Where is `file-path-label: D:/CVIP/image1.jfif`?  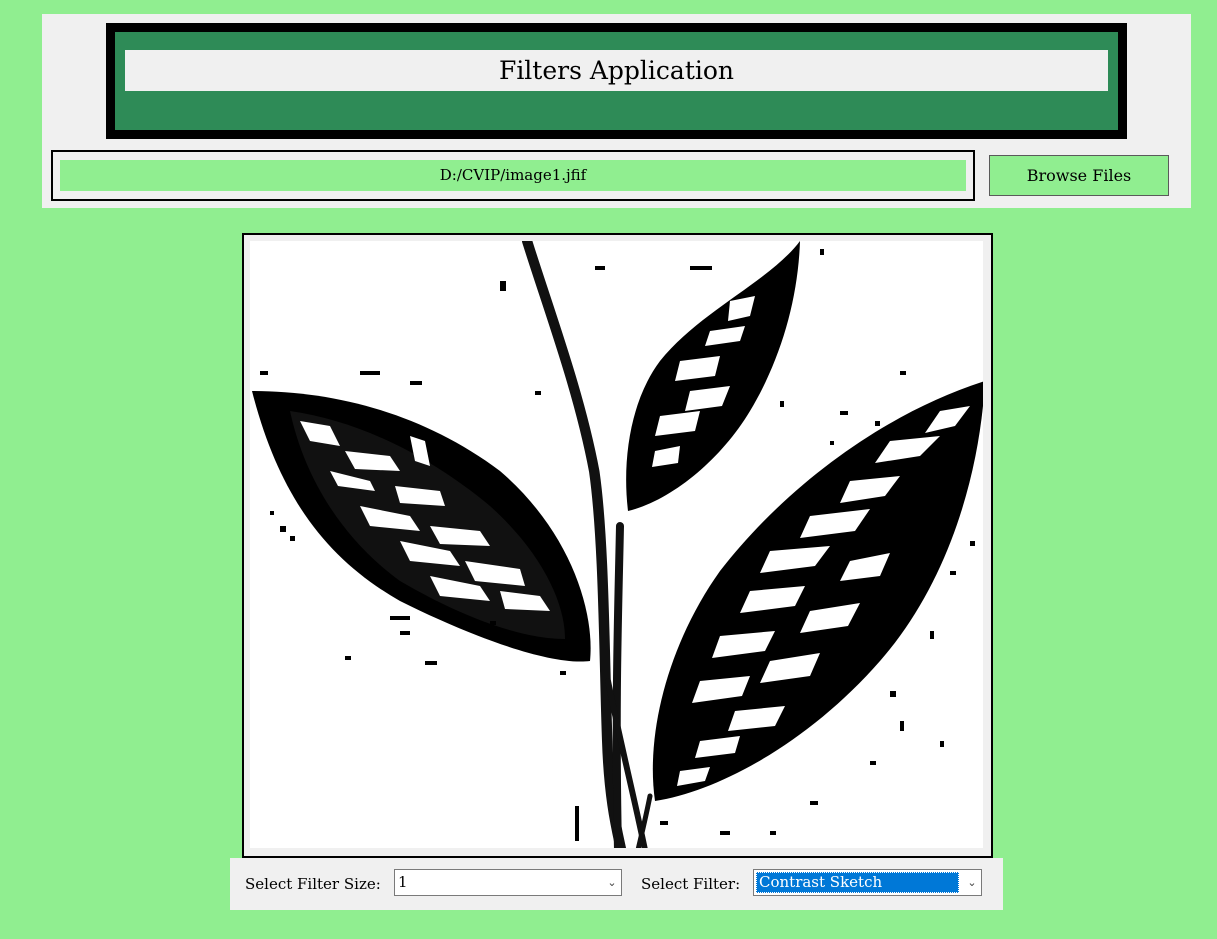 file-path-label: D:/CVIP/image1.jfif is located at coordinates (513, 175).